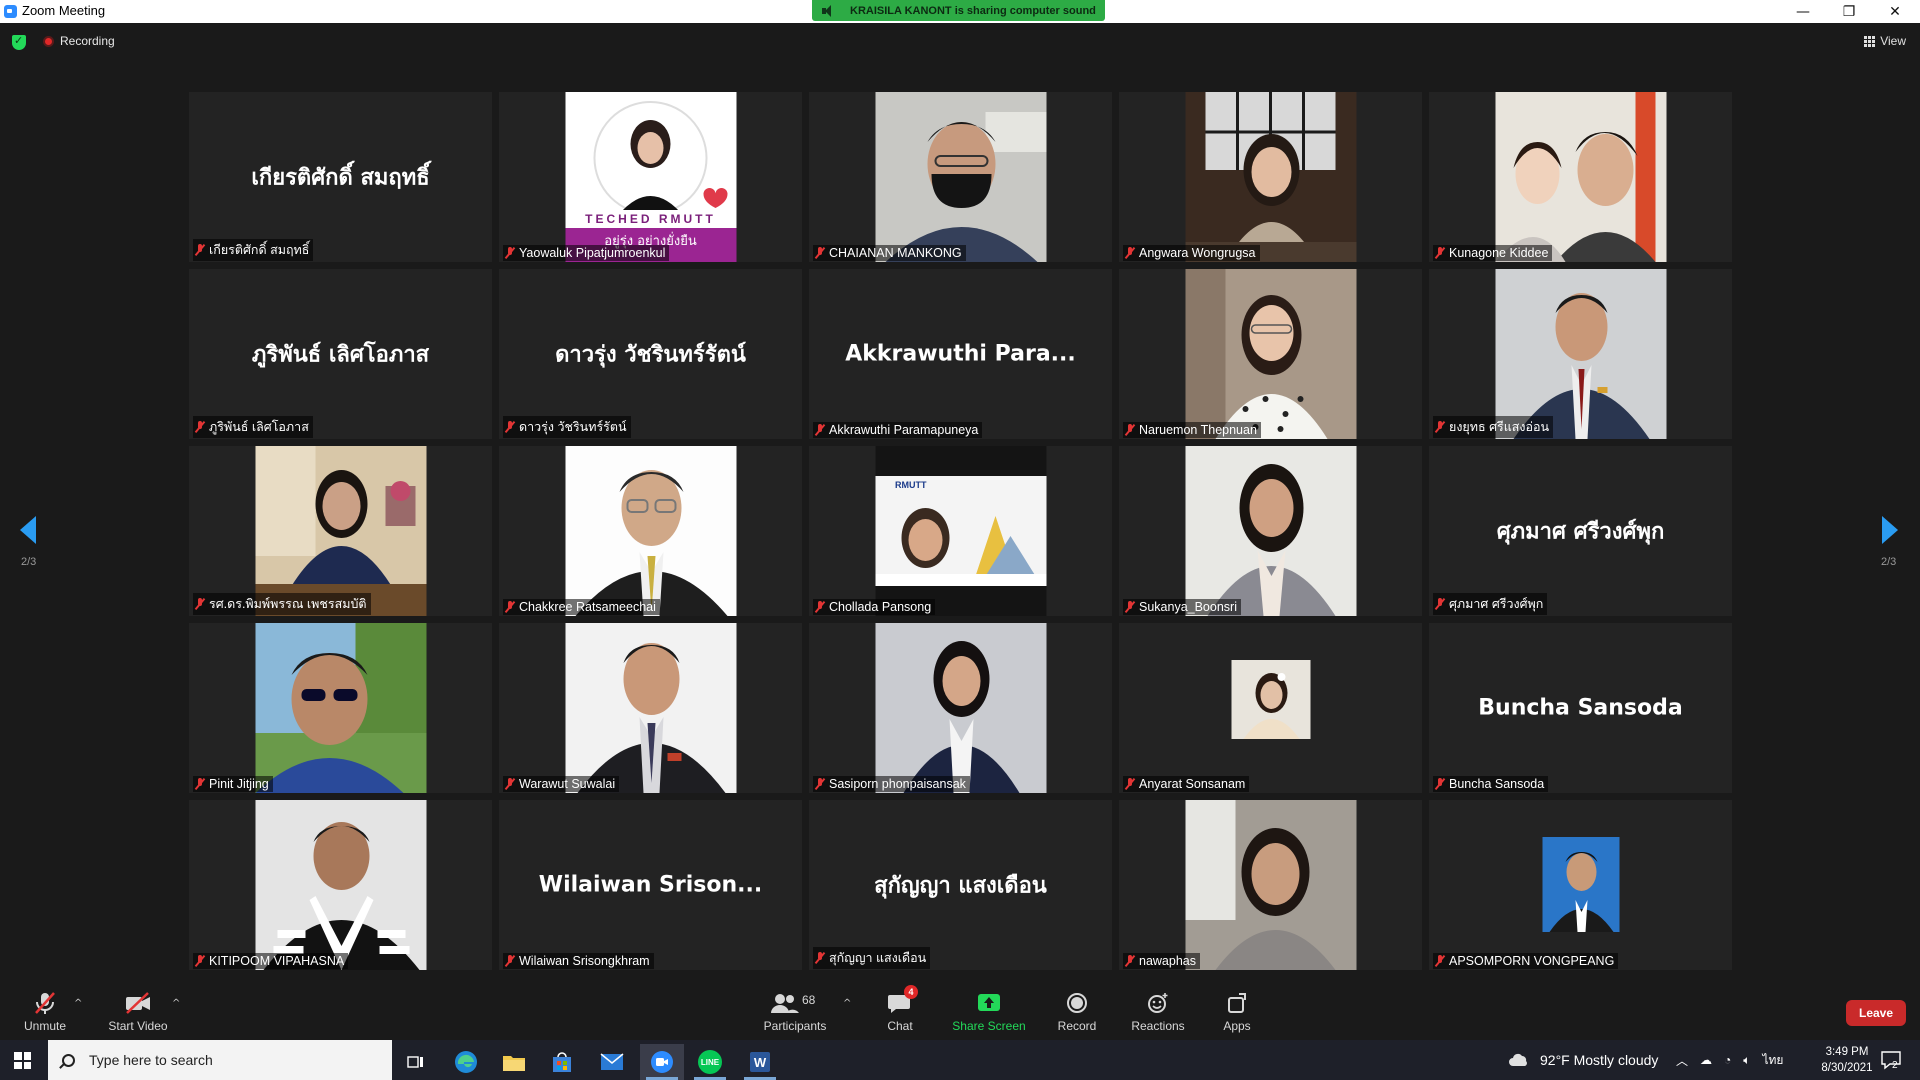  What do you see at coordinates (960, 177) in the screenshot?
I see `participant-tile: CHAIANAN MANKONG` at bounding box center [960, 177].